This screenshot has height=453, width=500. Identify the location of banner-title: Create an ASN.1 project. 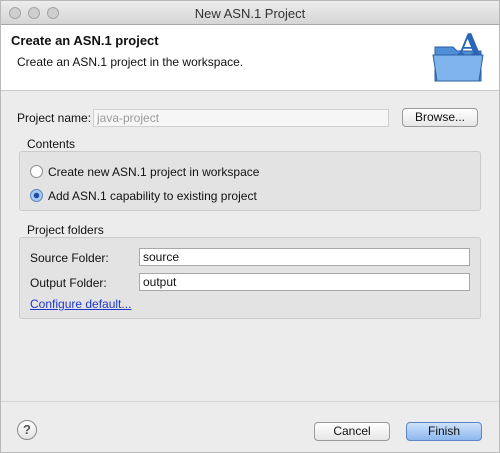
(85, 40).